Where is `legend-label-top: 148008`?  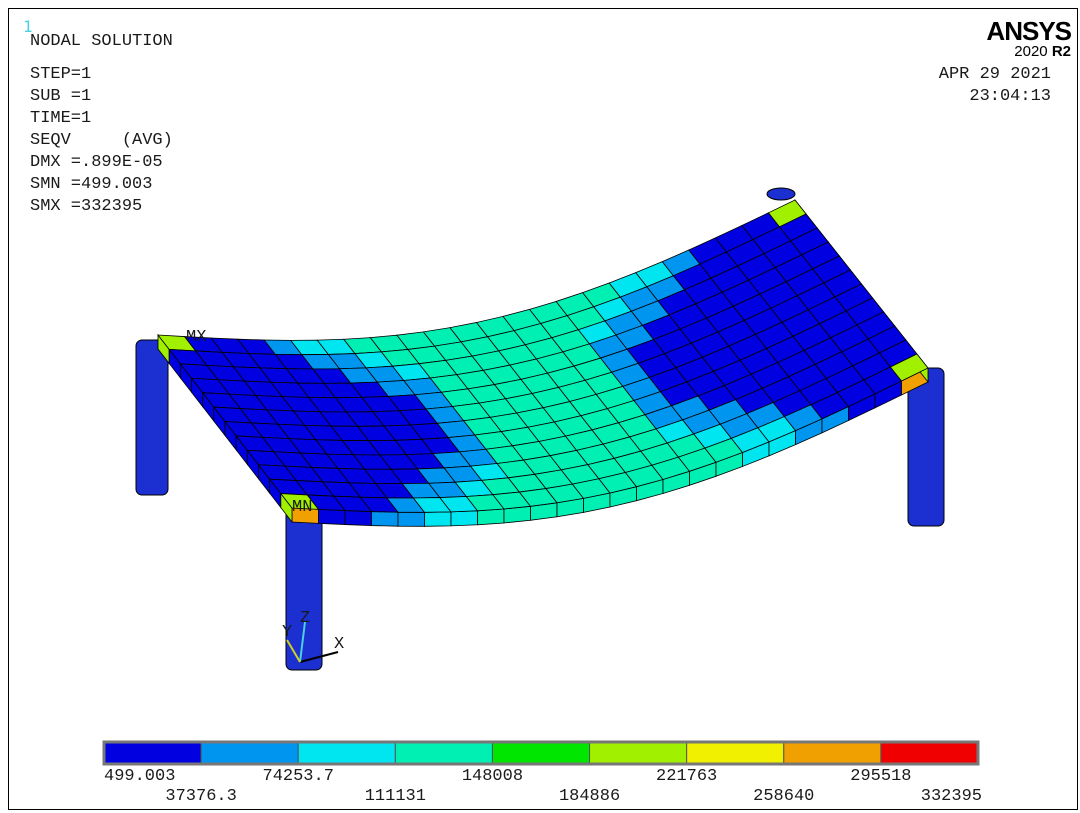
legend-label-top: 148008 is located at coordinates (492, 776).